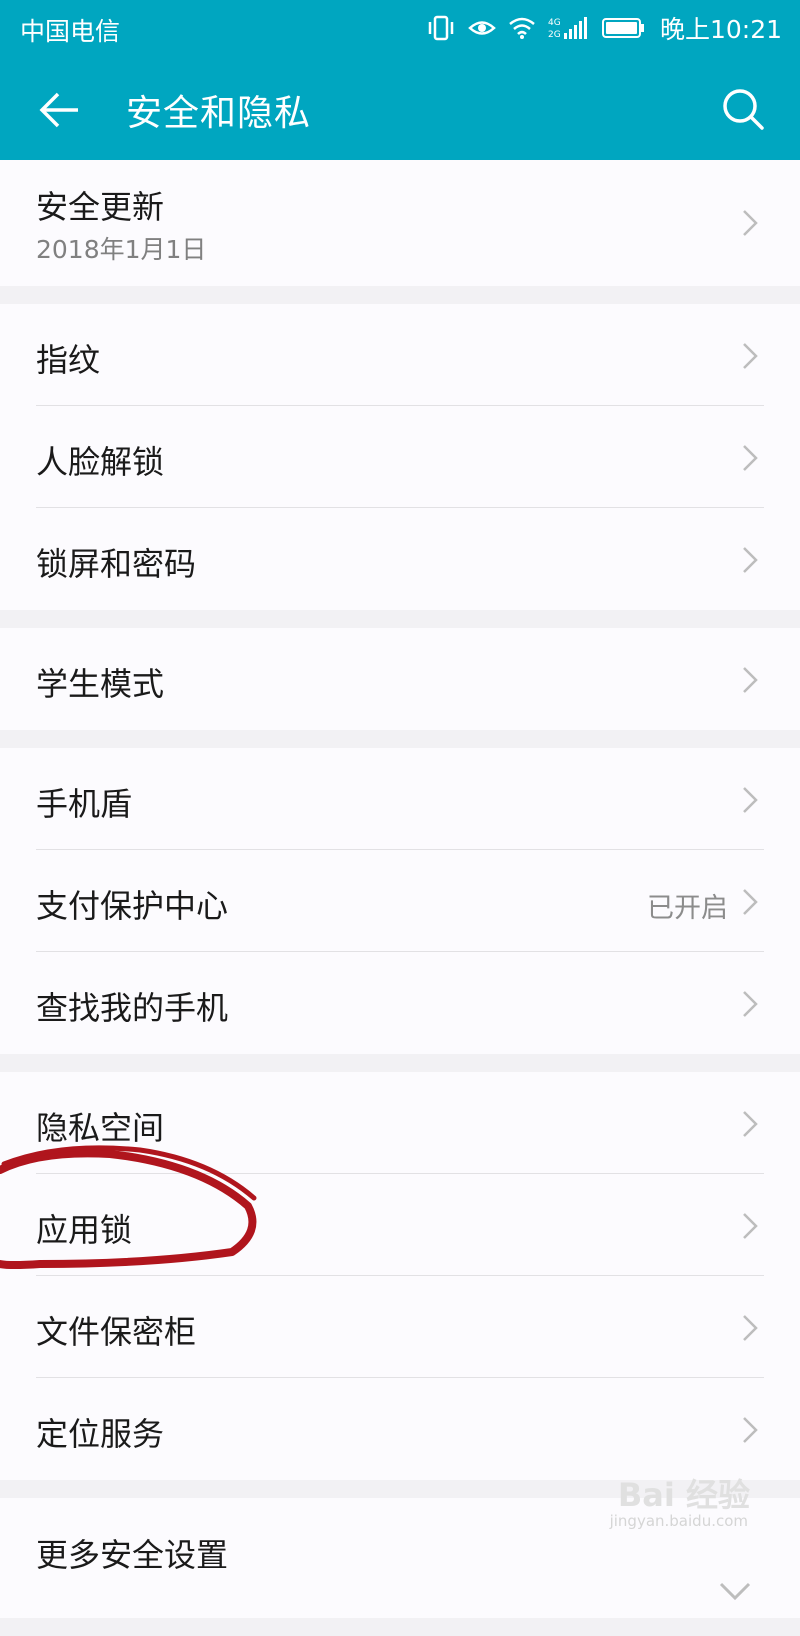  What do you see at coordinates (687, 908) in the screenshot?
I see `item-status: 已开启` at bounding box center [687, 908].